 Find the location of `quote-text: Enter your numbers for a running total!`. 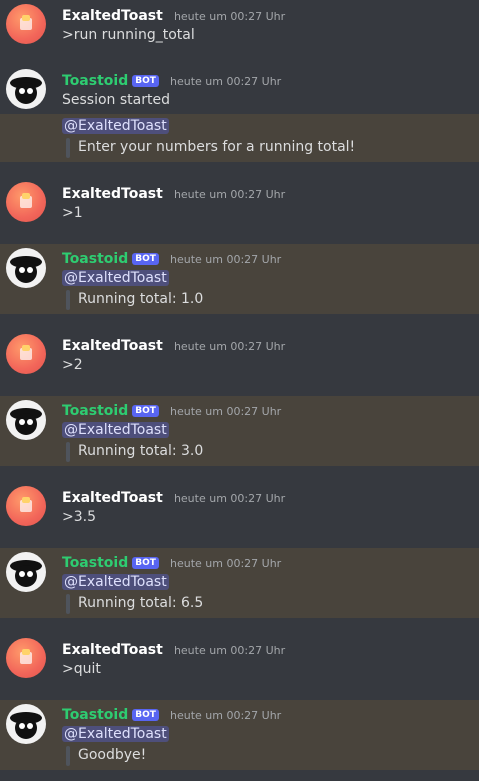

quote-text: Enter your numbers for a running total! is located at coordinates (217, 147).